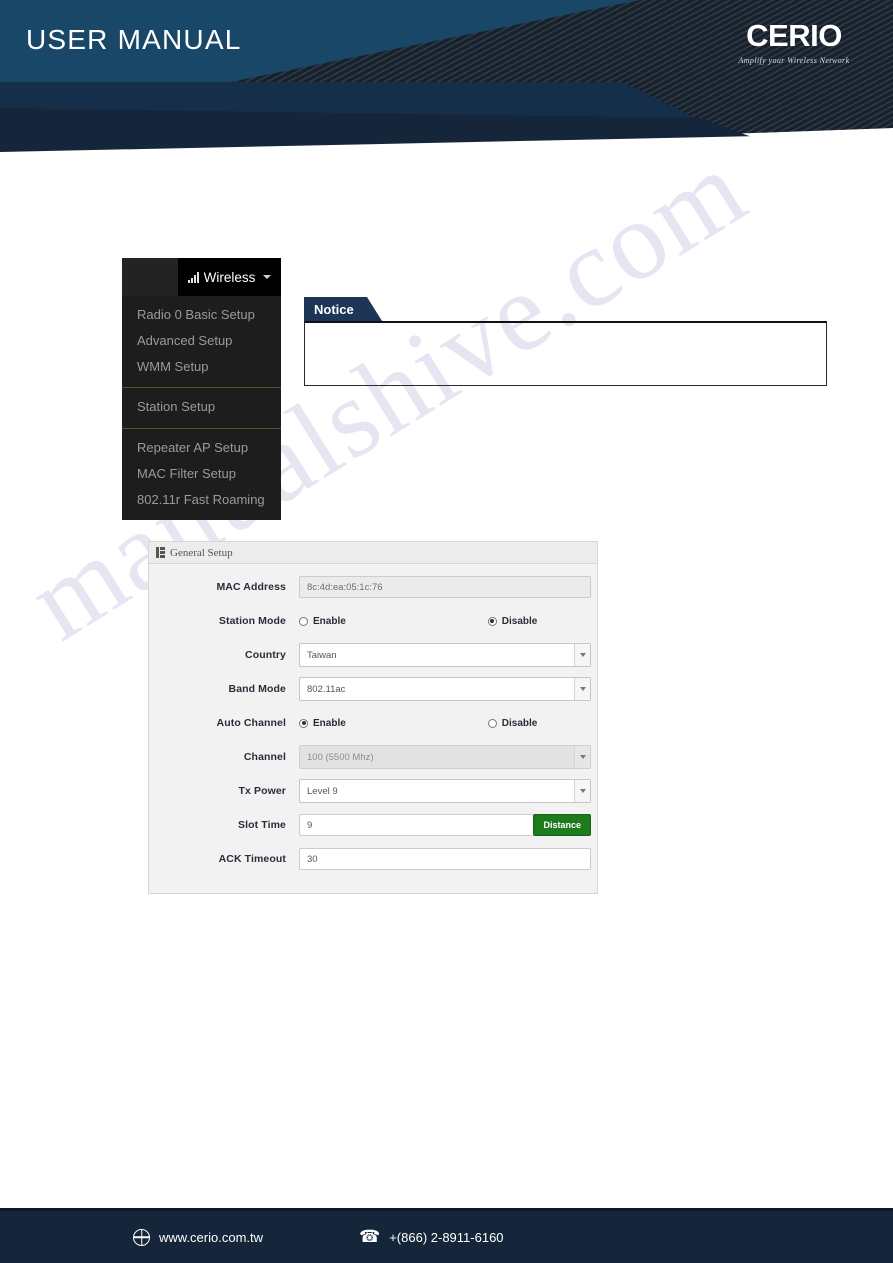 The image size is (893, 1263). What do you see at coordinates (264, 757) in the screenshot?
I see `label-channel: Channel` at bounding box center [264, 757].